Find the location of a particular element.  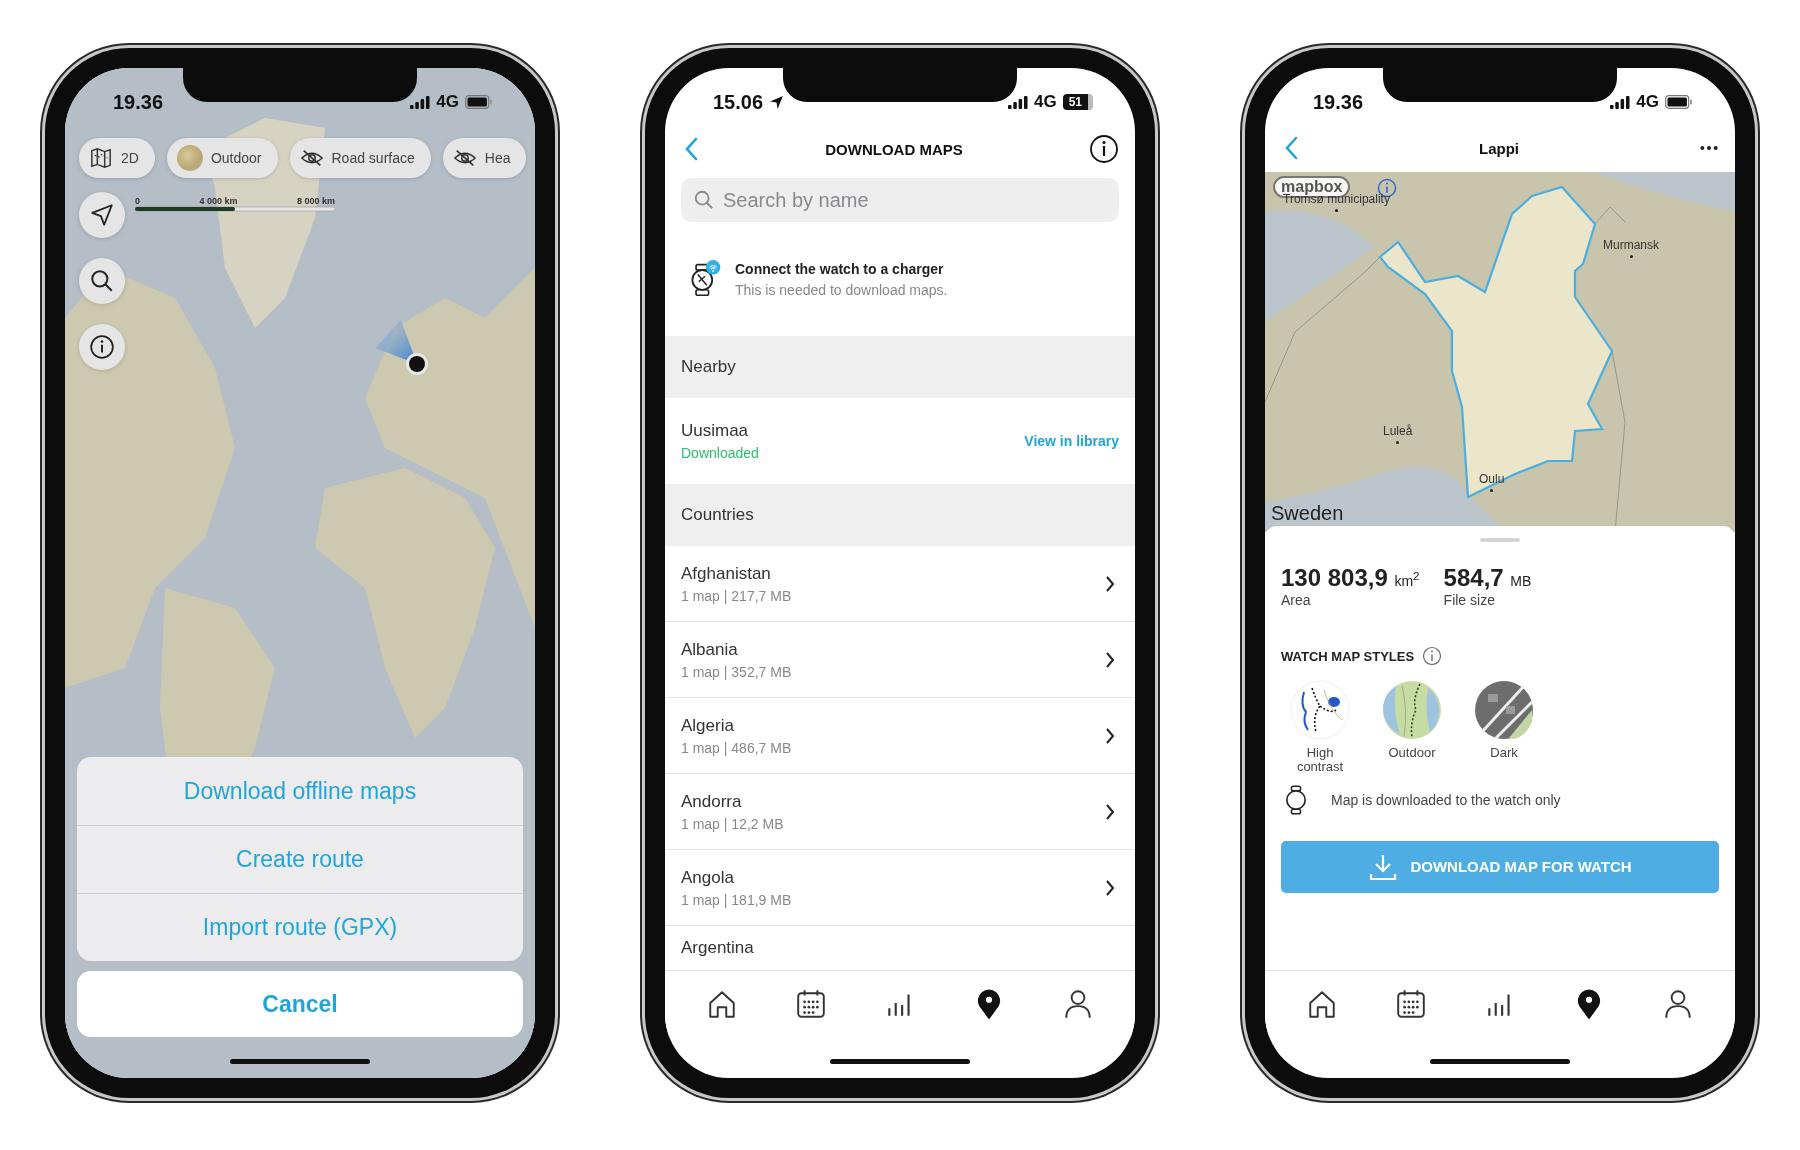

country-name: Andorra is located at coordinates (712, 801).